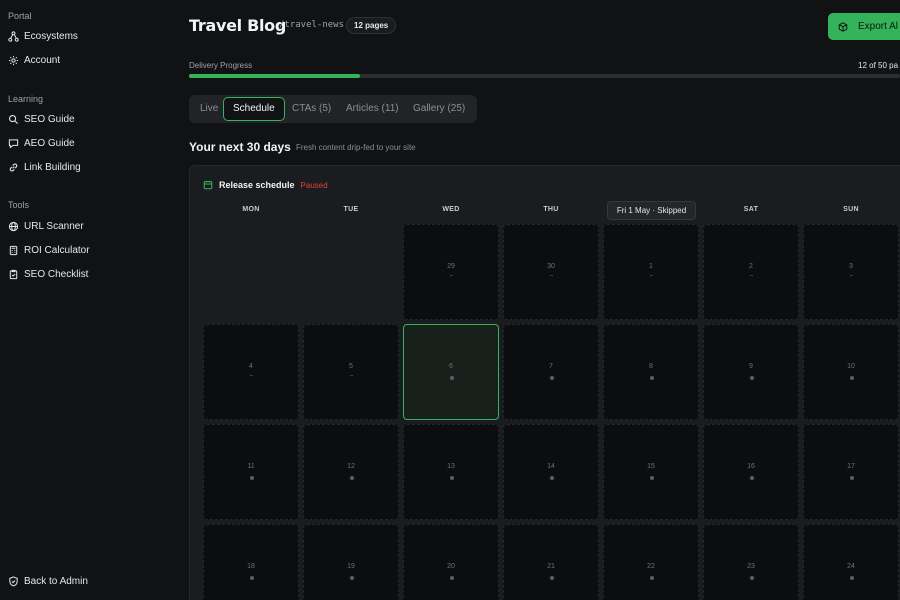 Image resolution: width=900 pixels, height=600 pixels. What do you see at coordinates (208, 185) in the screenshot?
I see `calendar-icon` at bounding box center [208, 185].